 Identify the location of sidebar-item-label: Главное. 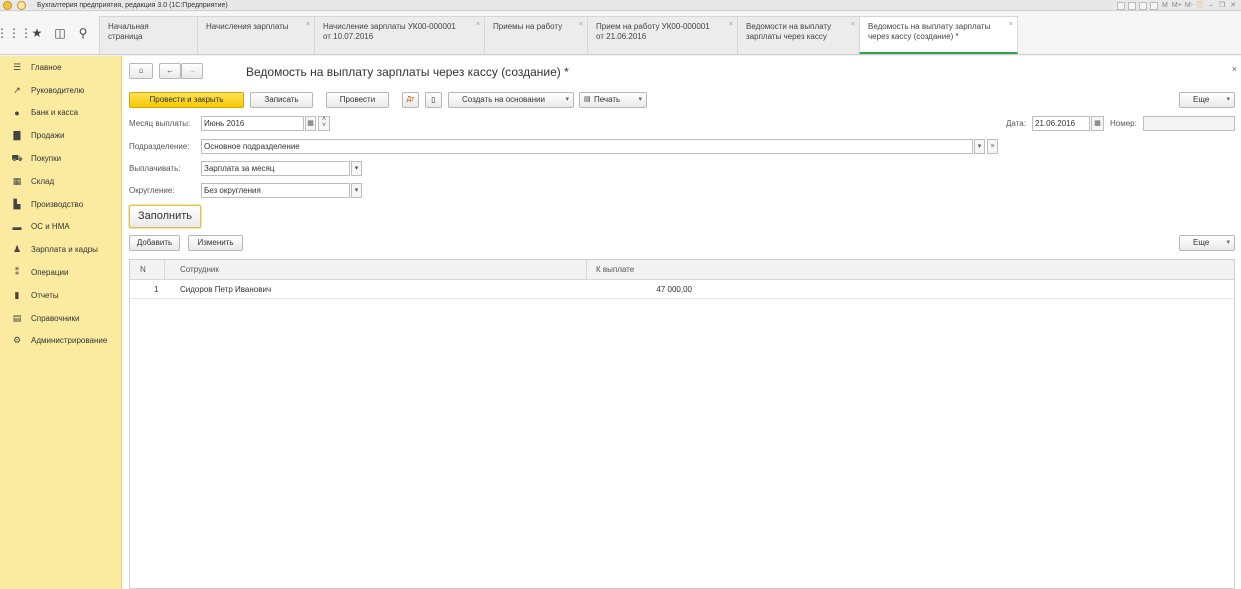
(46, 67).